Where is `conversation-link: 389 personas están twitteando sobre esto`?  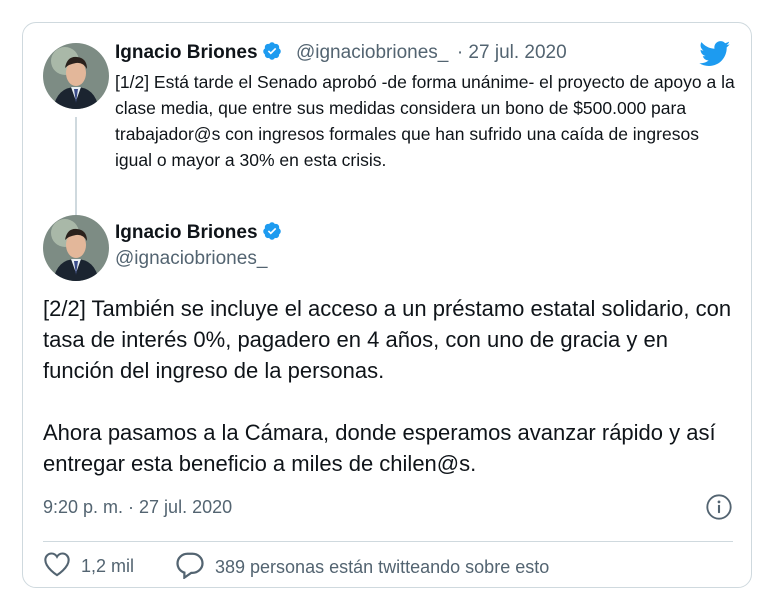
conversation-link: 389 personas están twitteando sobre esto is located at coordinates (362, 567).